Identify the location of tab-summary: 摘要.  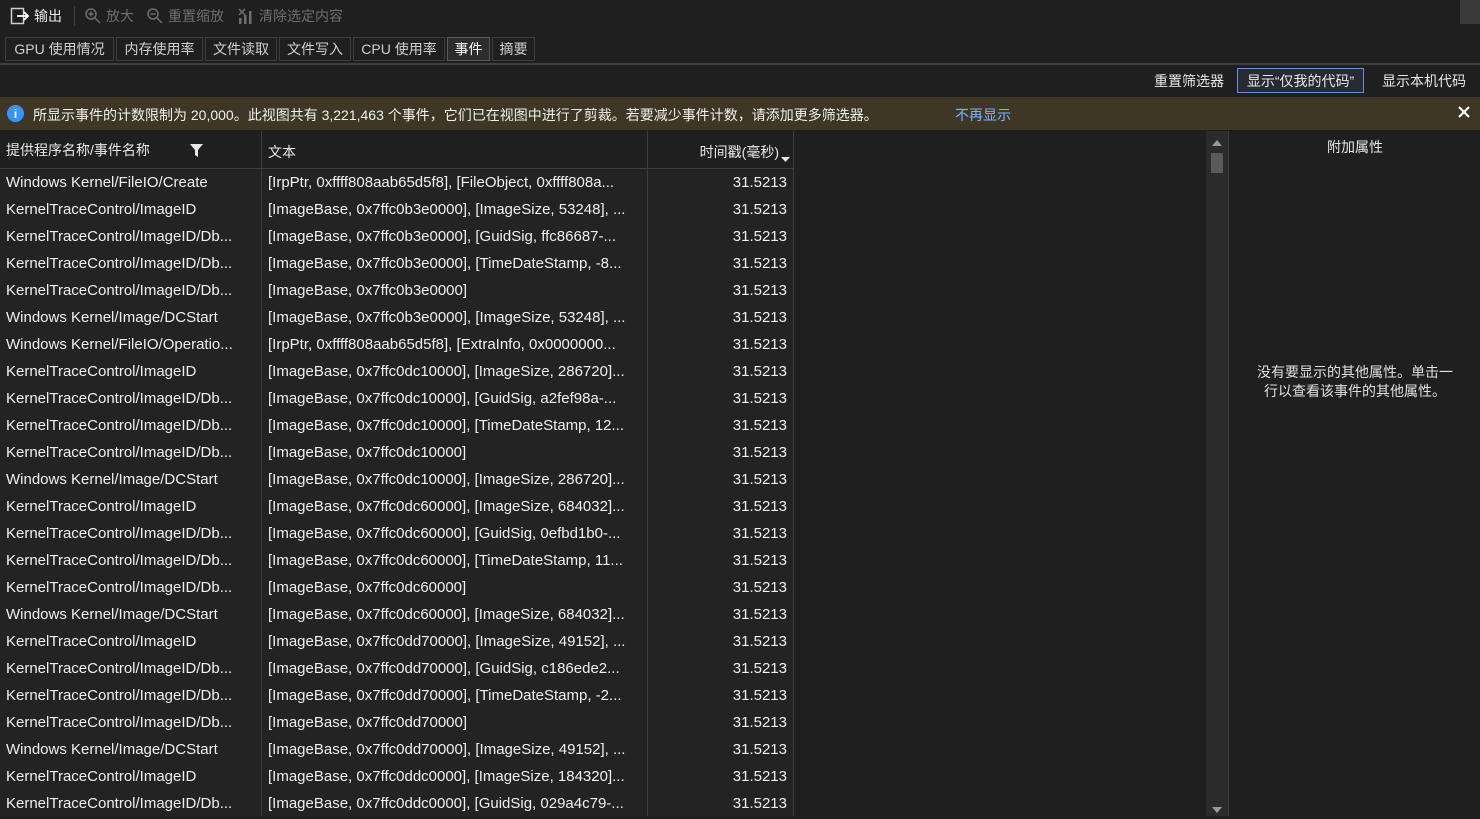
(513, 49).